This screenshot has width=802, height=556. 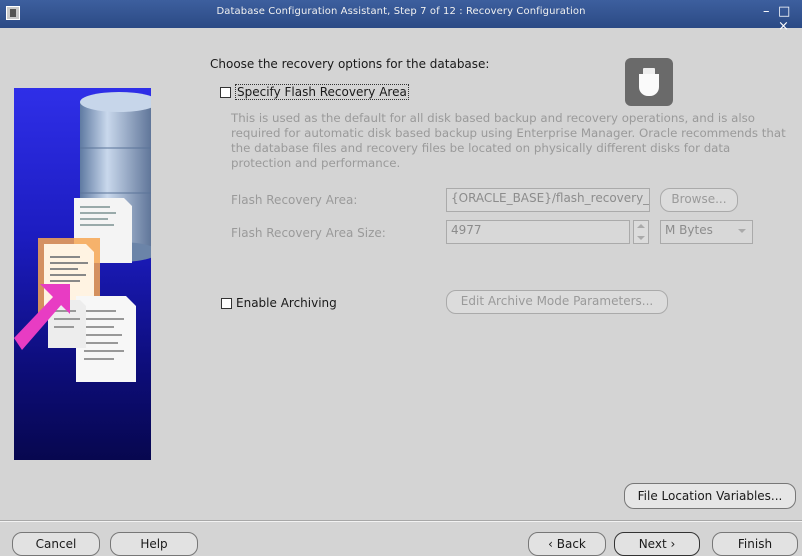 I want to click on unit-select-value: M Bytes, so click(x=689, y=230).